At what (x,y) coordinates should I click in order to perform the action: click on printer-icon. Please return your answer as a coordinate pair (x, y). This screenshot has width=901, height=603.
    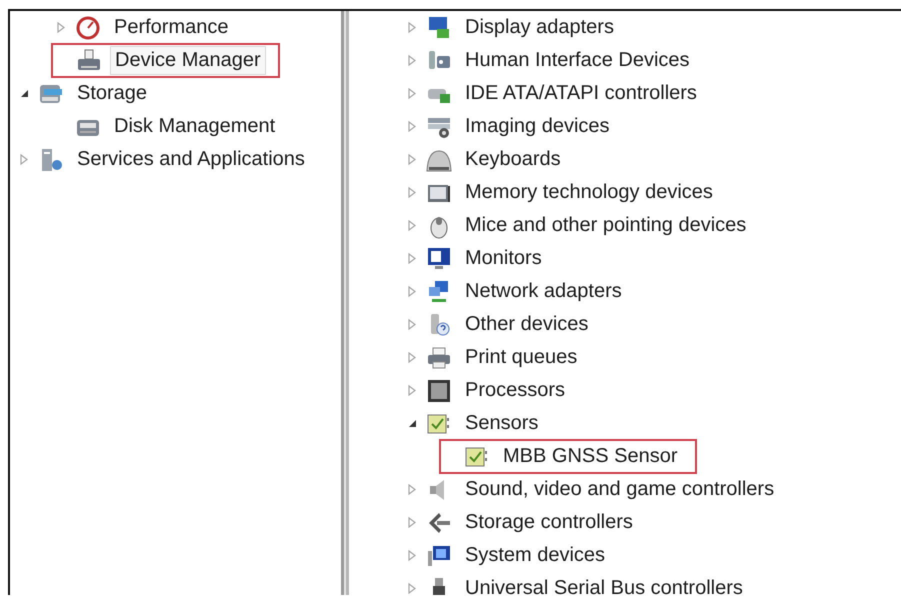
    Looking at the image, I should click on (439, 357).